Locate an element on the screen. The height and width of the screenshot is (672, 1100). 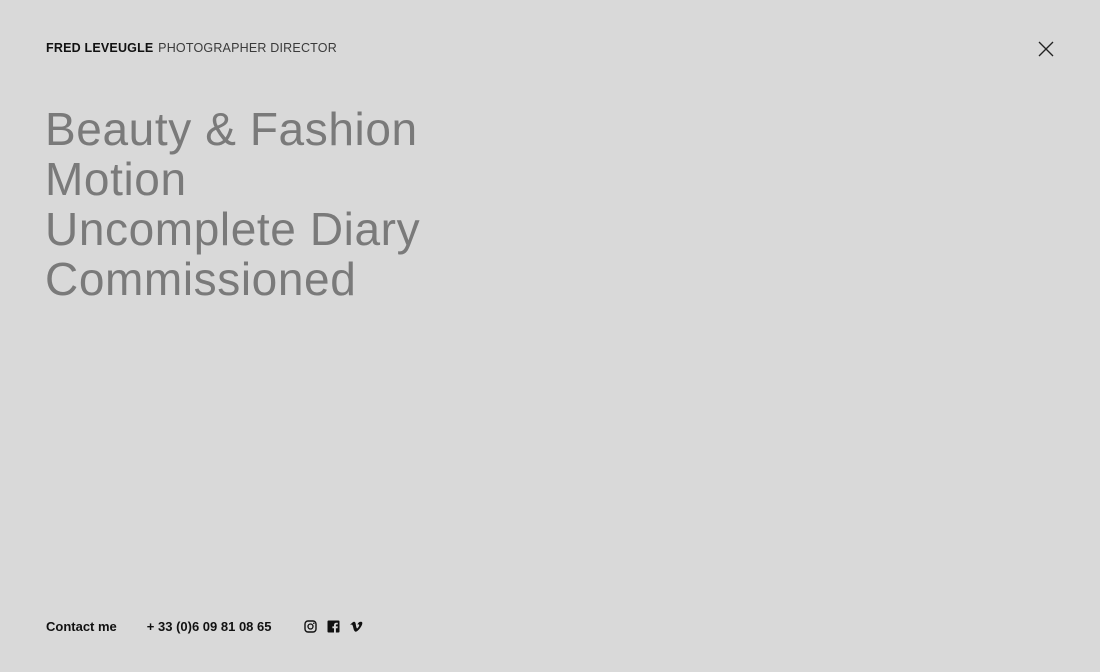
instagram-icon is located at coordinates (311, 626).